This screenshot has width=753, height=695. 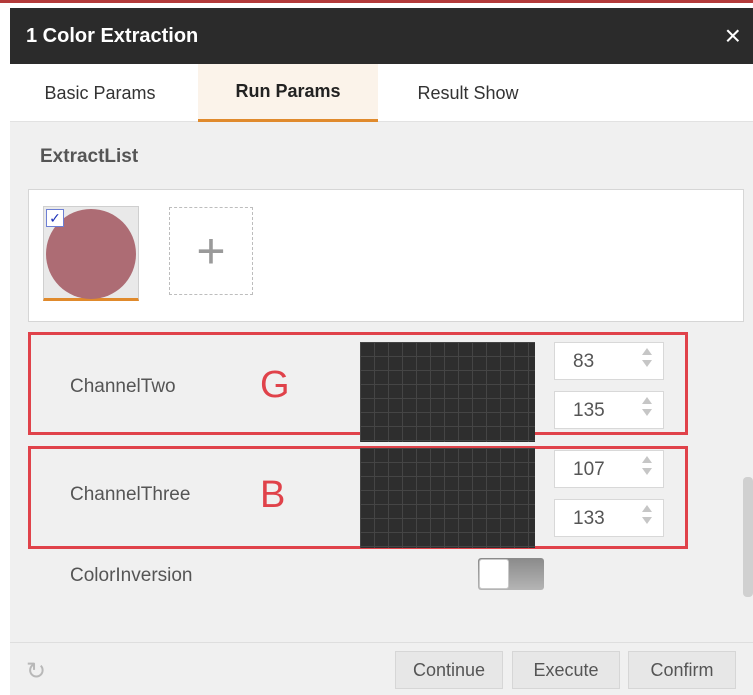 What do you see at coordinates (381, 93) in the screenshot?
I see `tab-bar: Basic Params Run Params Result Show` at bounding box center [381, 93].